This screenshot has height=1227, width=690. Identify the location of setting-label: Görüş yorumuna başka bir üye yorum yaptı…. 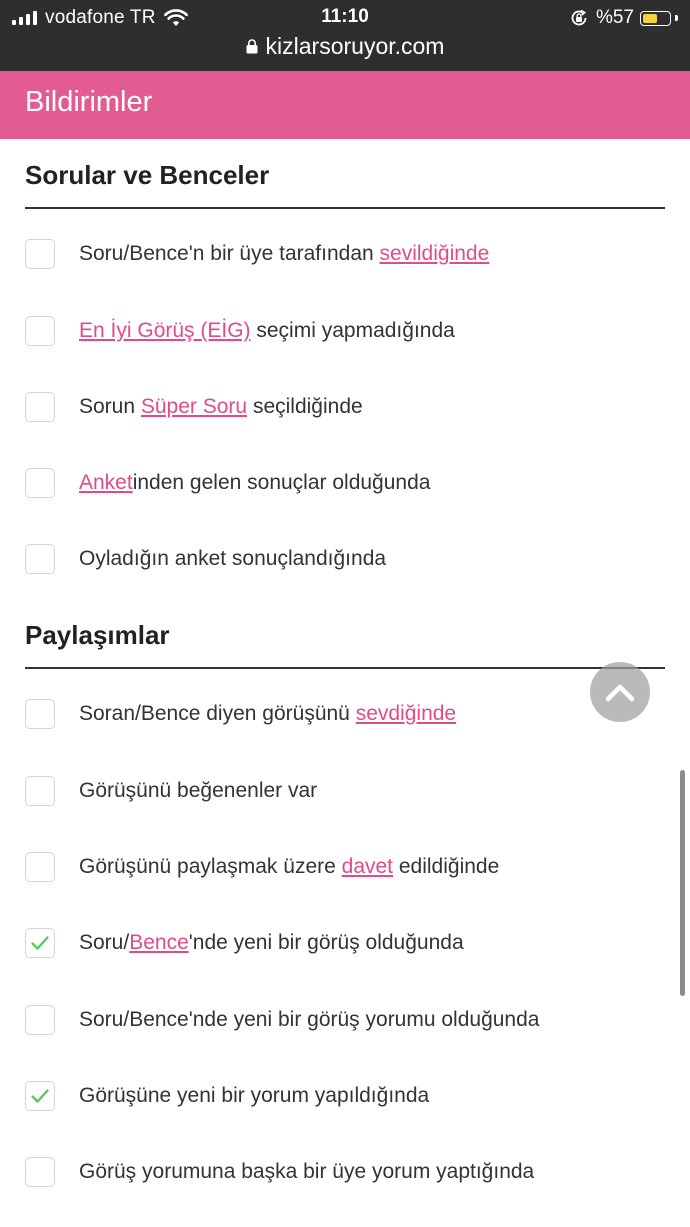
(306, 1172).